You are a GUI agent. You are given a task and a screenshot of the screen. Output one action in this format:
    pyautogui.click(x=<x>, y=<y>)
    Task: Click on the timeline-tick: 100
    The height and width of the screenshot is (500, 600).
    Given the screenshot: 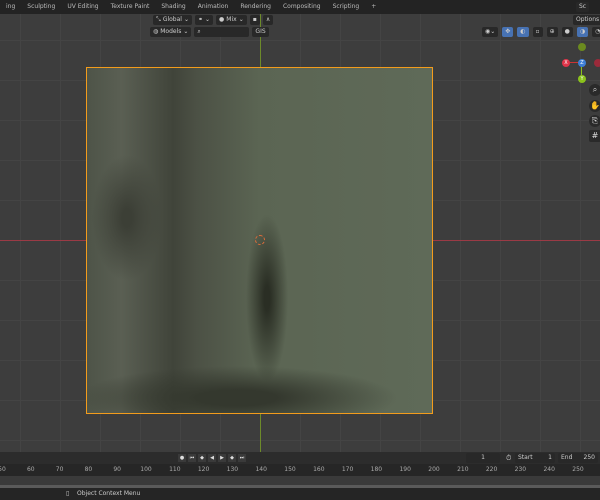 What is the action you would take?
    pyautogui.click(x=146, y=469)
    